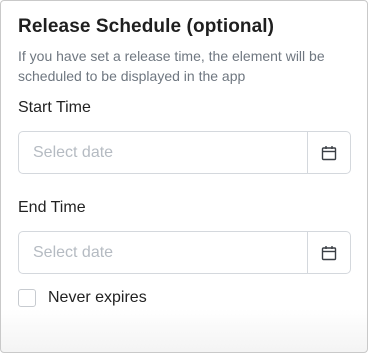 The image size is (368, 353). What do you see at coordinates (52, 207) in the screenshot?
I see `end-time-label: End Time` at bounding box center [52, 207].